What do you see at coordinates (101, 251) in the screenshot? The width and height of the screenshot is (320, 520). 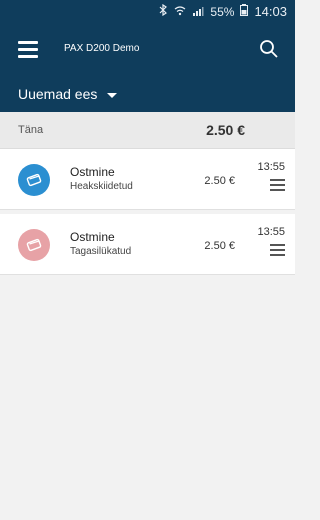 I see `transaction-status: Tagasilükatud` at bounding box center [101, 251].